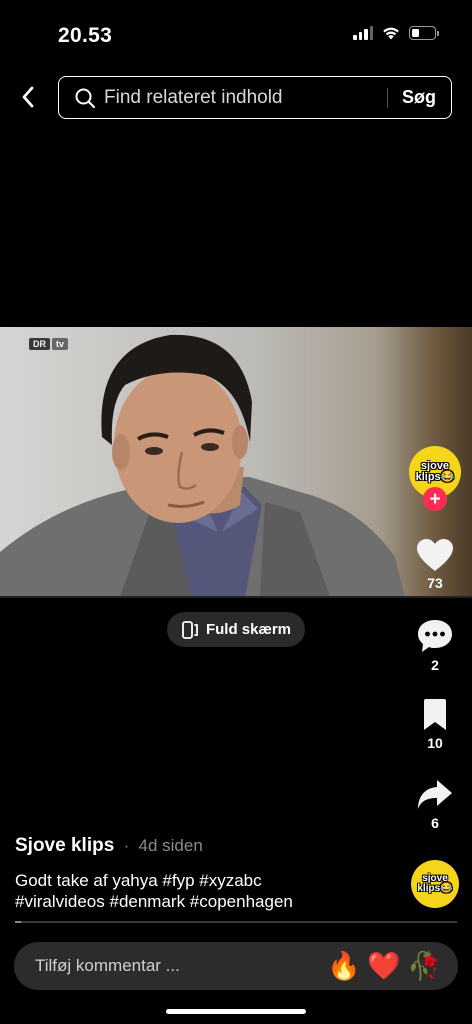  I want to click on comment-count: 2, so click(435, 665).